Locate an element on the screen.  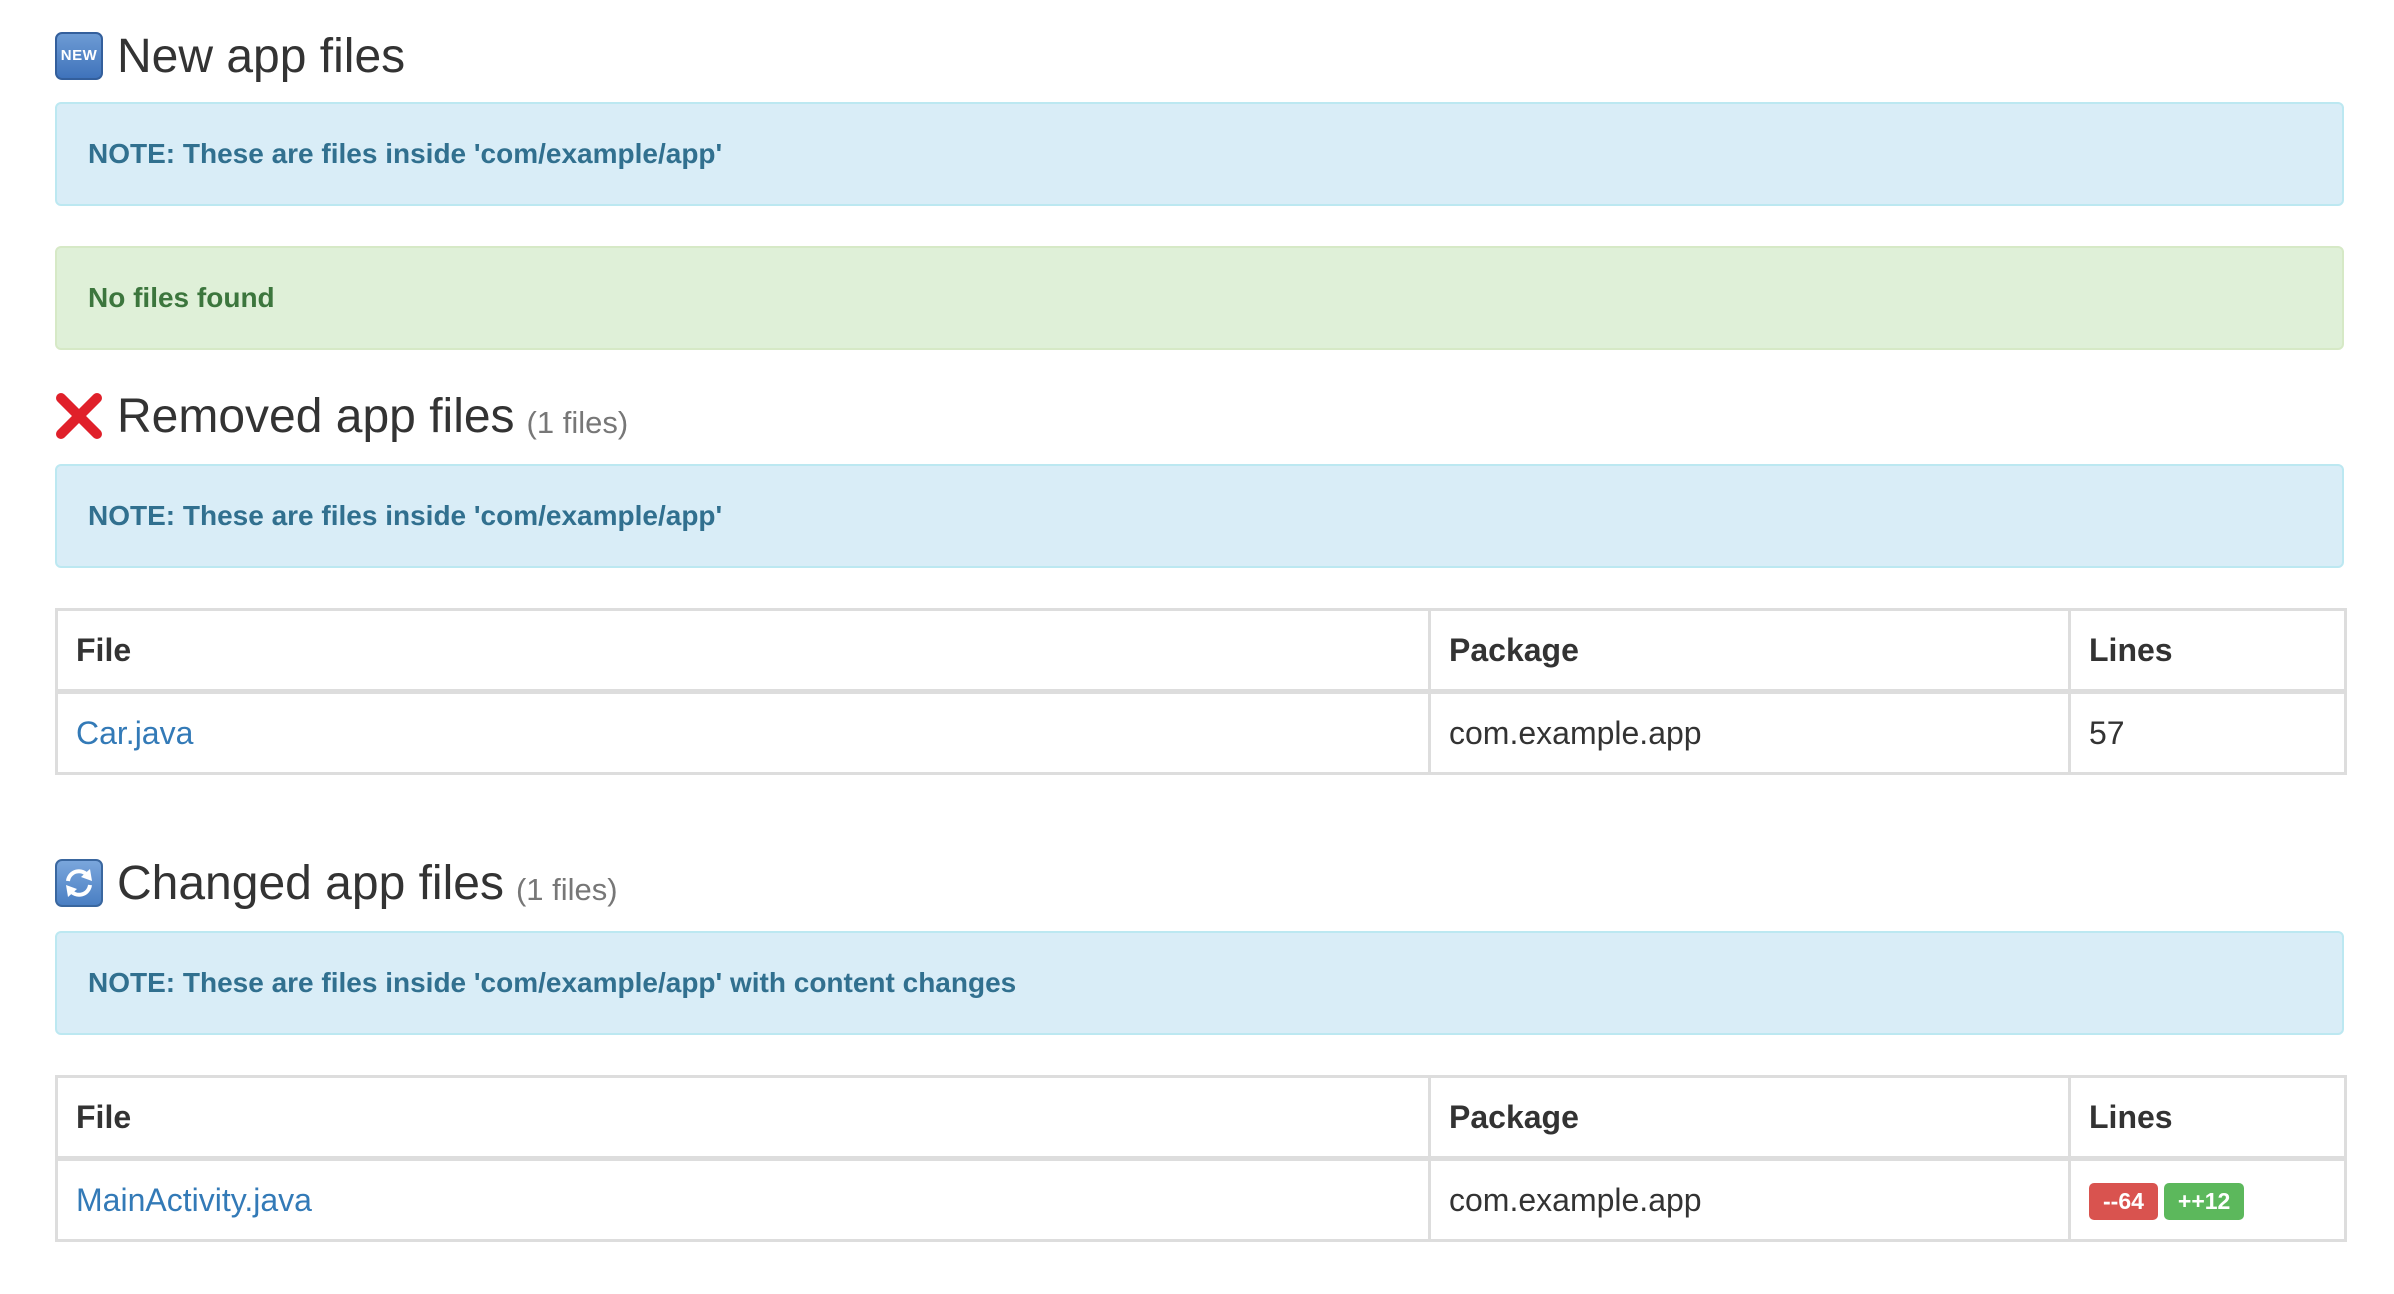
changed-files-count: (1 files) is located at coordinates (566, 889).